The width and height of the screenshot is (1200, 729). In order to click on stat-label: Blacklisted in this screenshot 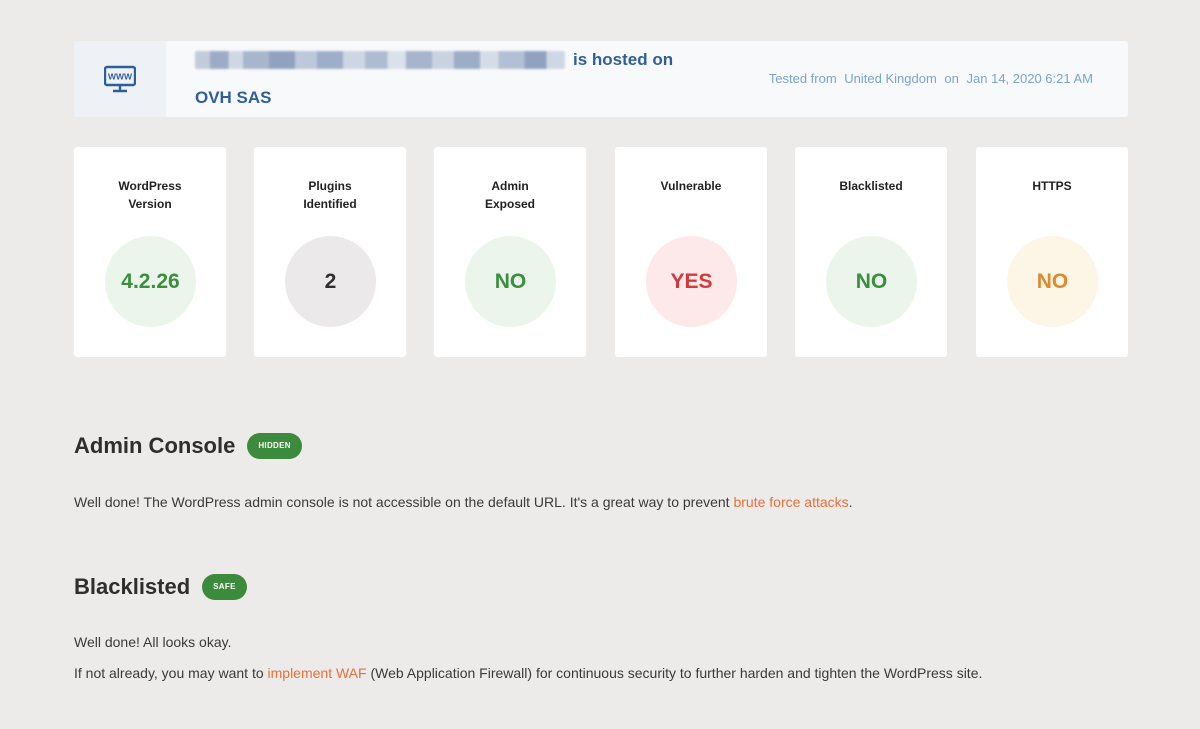, I will do `click(871, 186)`.